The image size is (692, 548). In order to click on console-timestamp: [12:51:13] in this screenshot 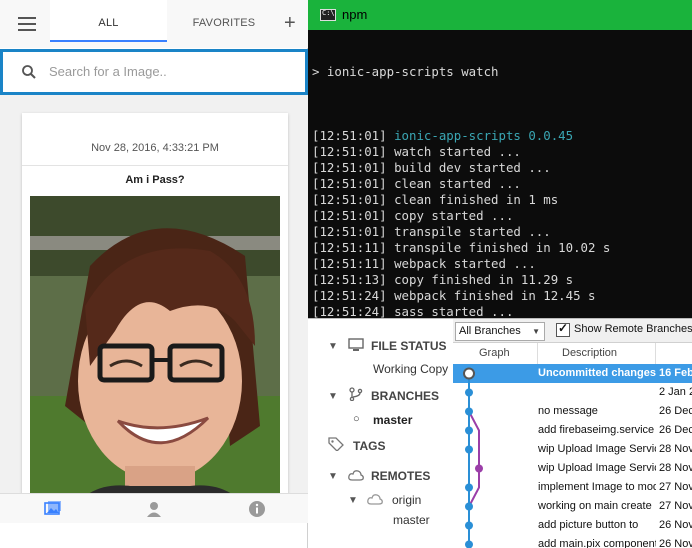, I will do `click(353, 279)`.